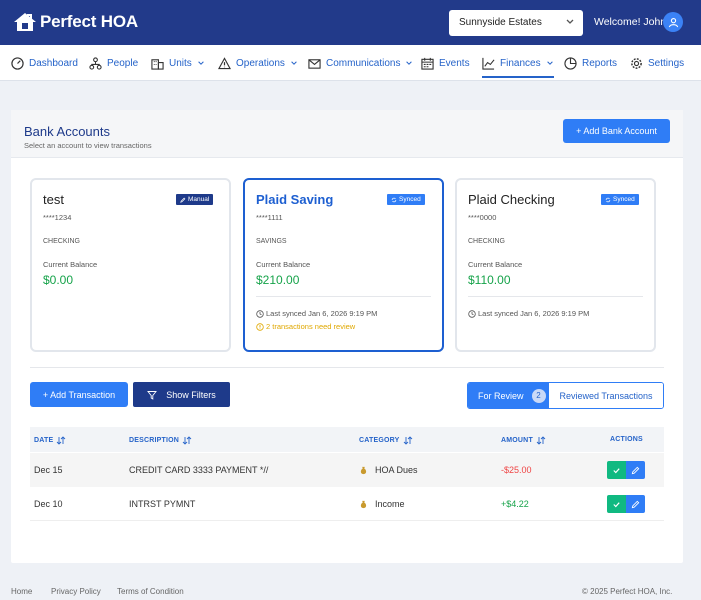 Image resolution: width=701 pixels, height=600 pixels. Describe the element at coordinates (608, 199) in the screenshot. I see `sync-icon` at that location.